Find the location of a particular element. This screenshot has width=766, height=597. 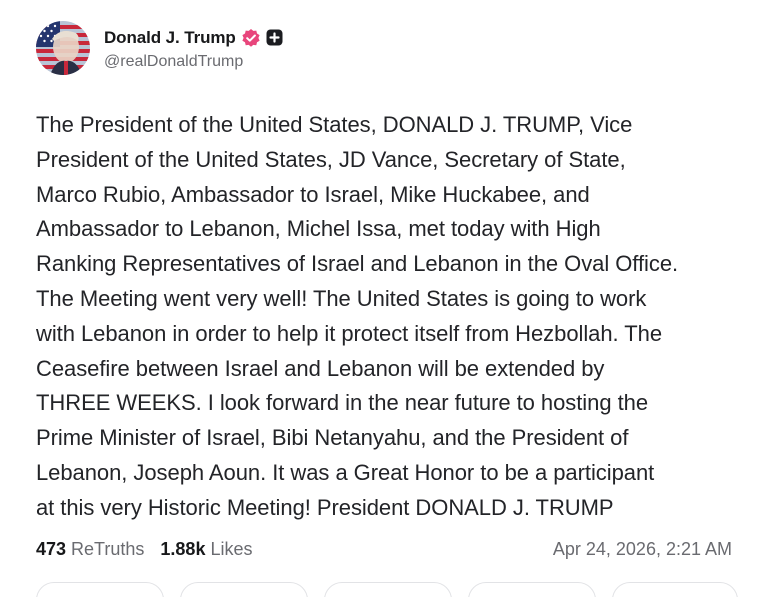

post-stats: 473 ReTruths 1.88k Likes is located at coordinates (144, 549).